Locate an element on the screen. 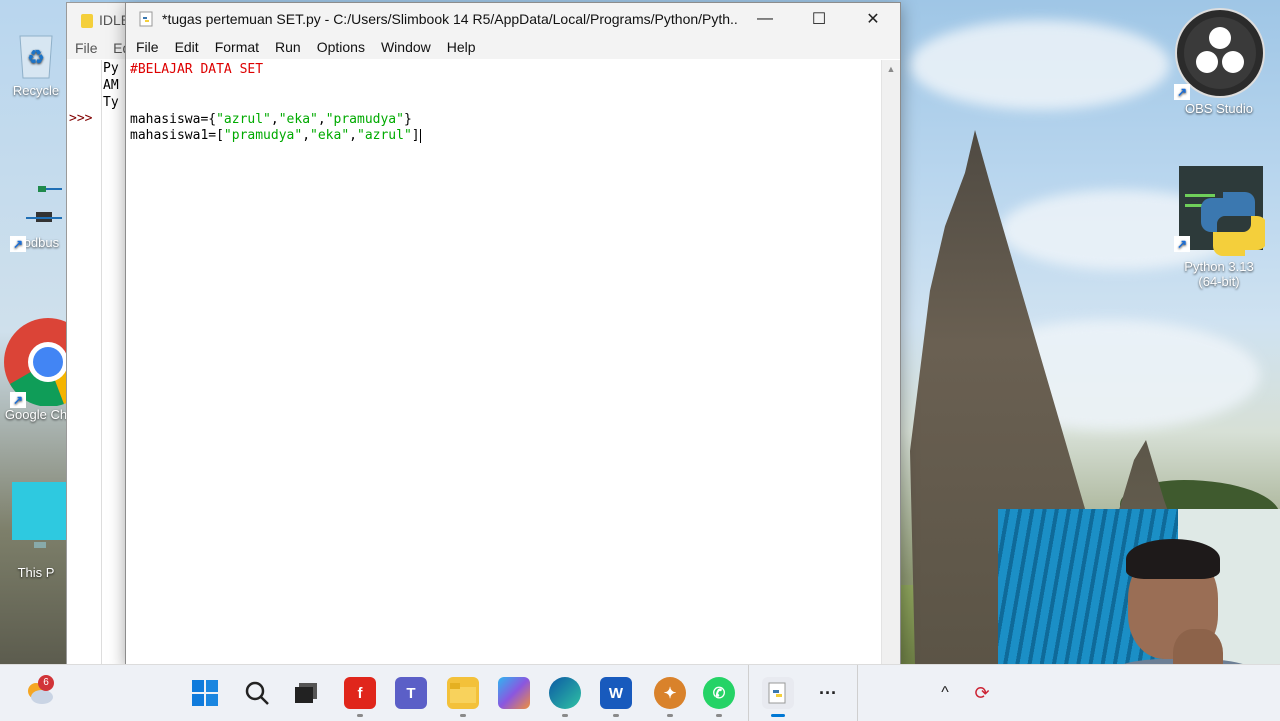 Image resolution: width=1280 pixels, height=721 pixels. app-badge-icon: ✦ is located at coordinates (670, 693).